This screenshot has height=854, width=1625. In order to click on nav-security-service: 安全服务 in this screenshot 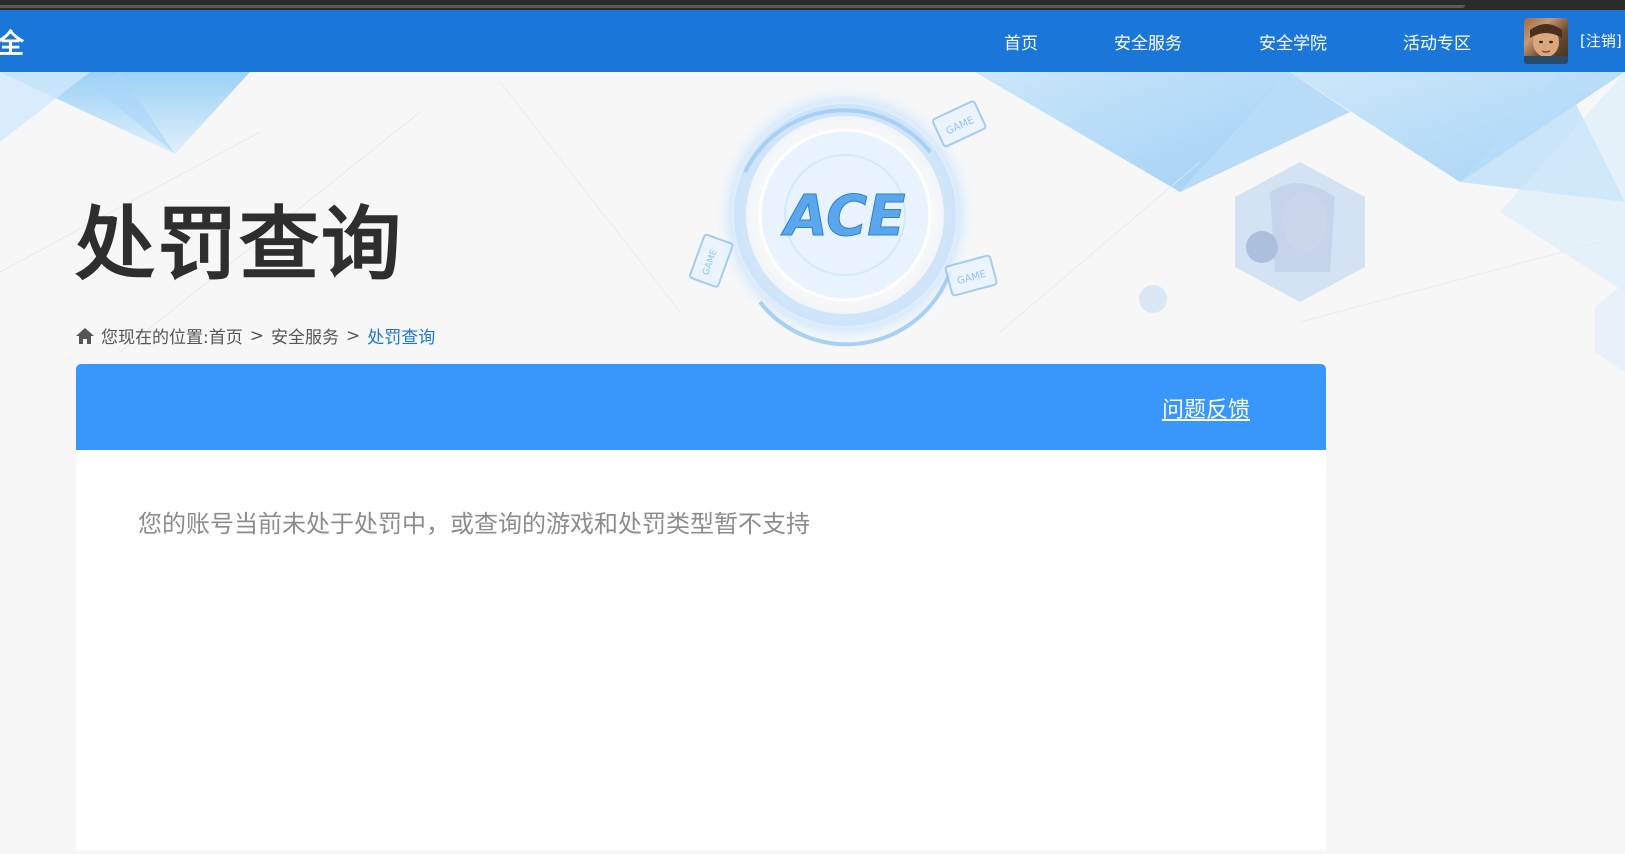, I will do `click(1148, 41)`.